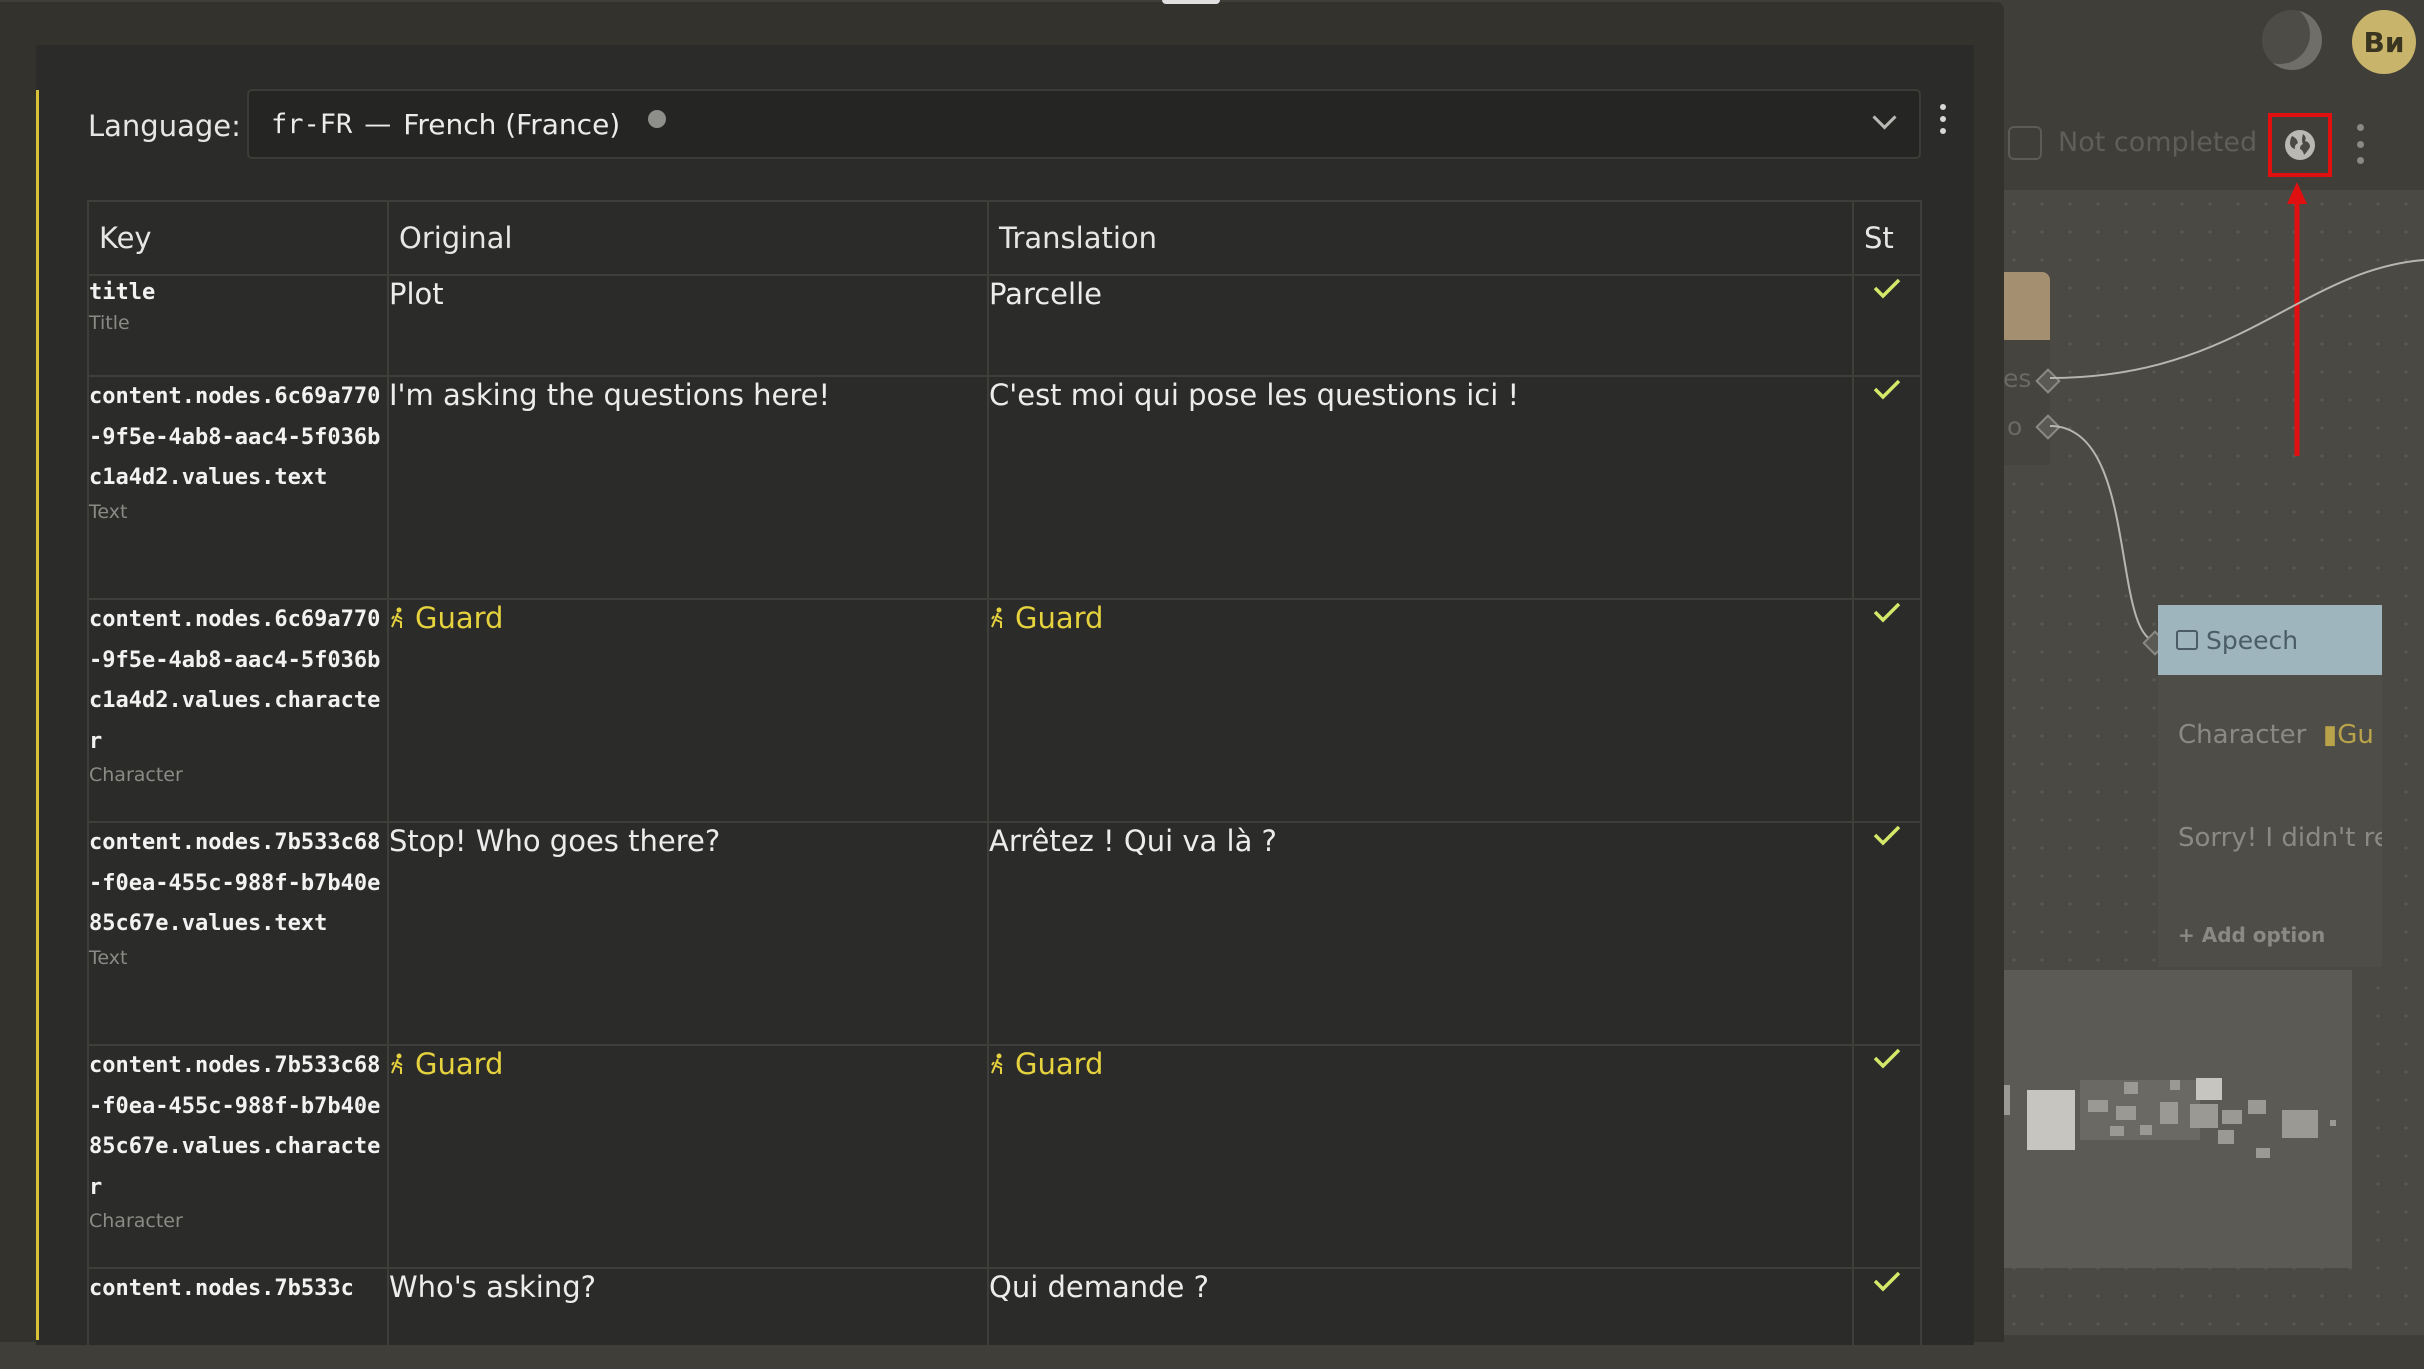 Image resolution: width=2424 pixels, height=1369 pixels. What do you see at coordinates (2025, 143) in the screenshot?
I see `not-completed-checkbox` at bounding box center [2025, 143].